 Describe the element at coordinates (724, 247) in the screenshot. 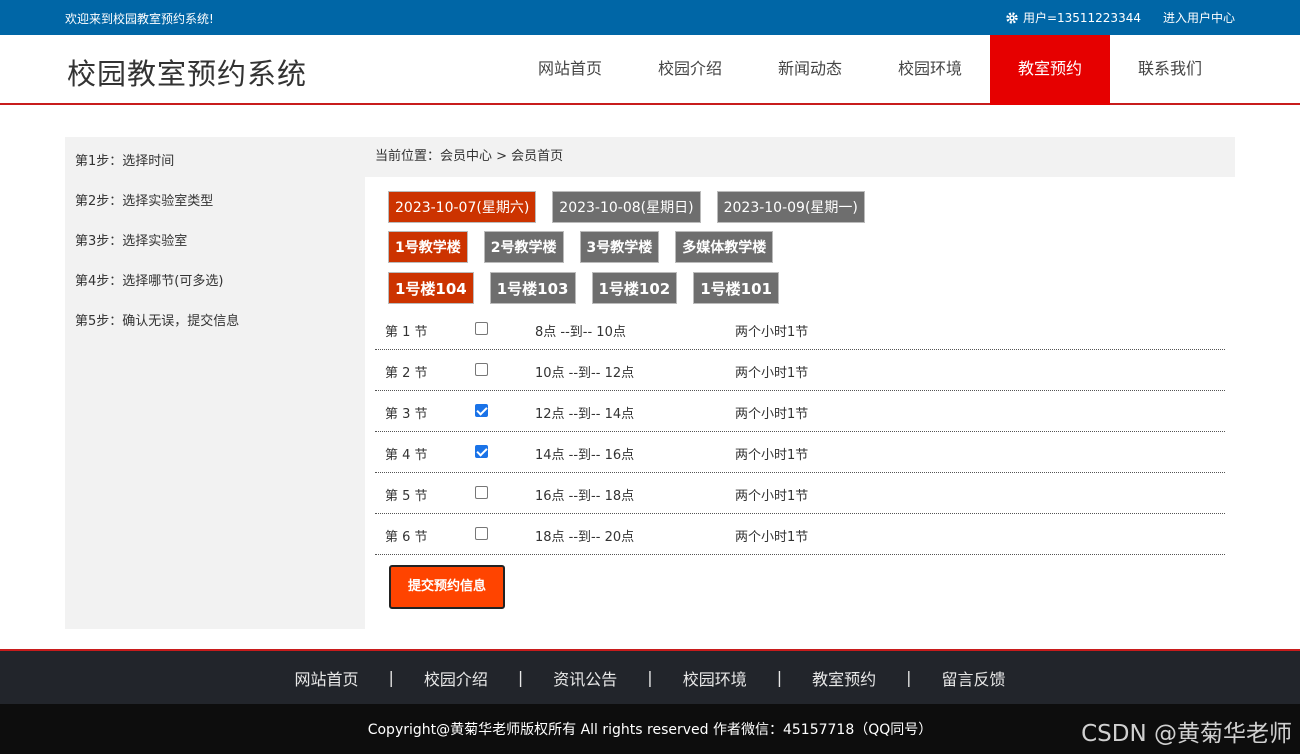

I see `building-option: 多媒体教学楼` at that location.